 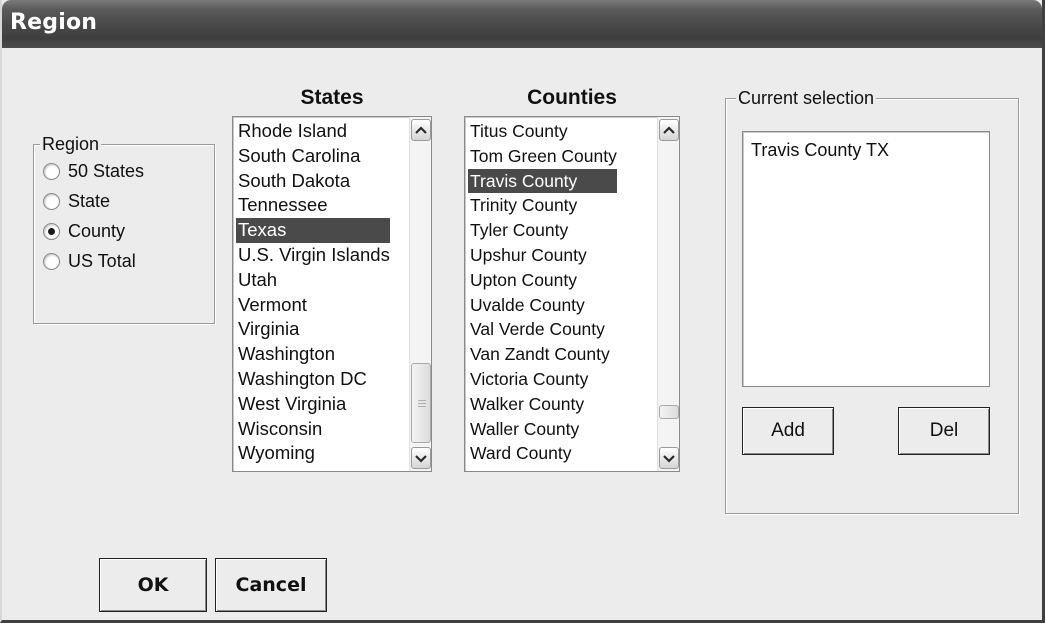 What do you see at coordinates (313, 181) in the screenshot?
I see `states-list-item: South Dakota` at bounding box center [313, 181].